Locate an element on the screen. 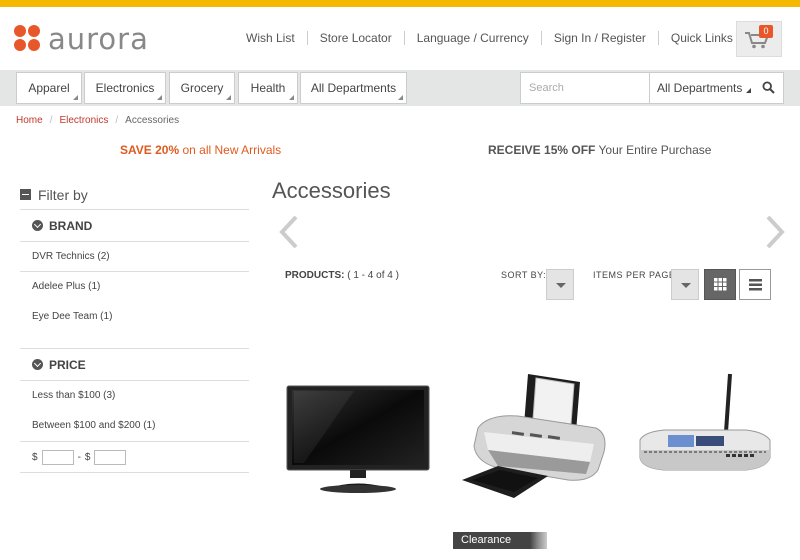 This screenshot has height=560, width=800. grid-view-button is located at coordinates (720, 284).